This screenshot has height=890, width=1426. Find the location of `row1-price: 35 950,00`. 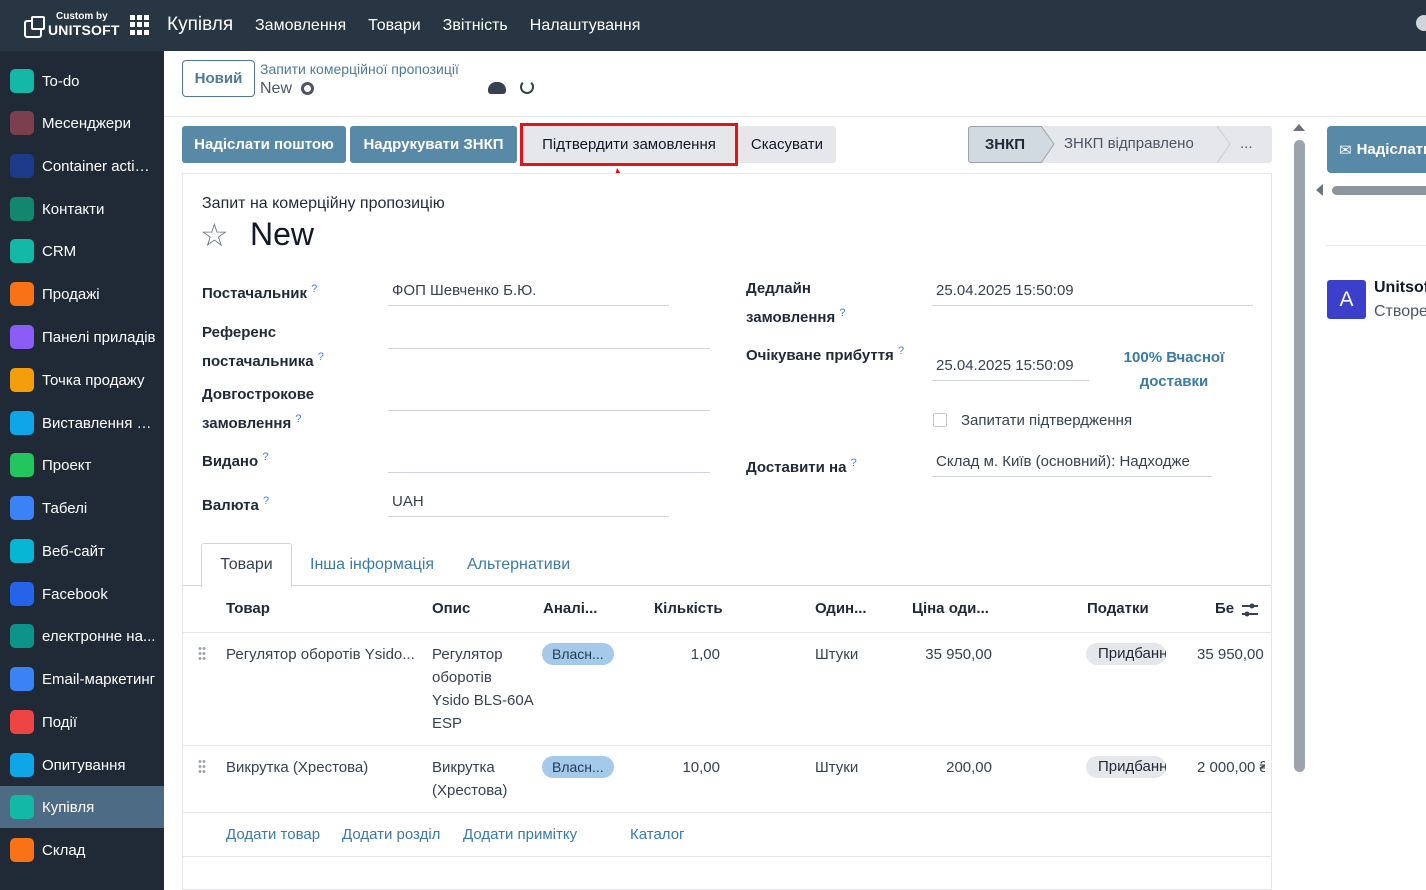

row1-price: 35 950,00 is located at coordinates (937, 654).